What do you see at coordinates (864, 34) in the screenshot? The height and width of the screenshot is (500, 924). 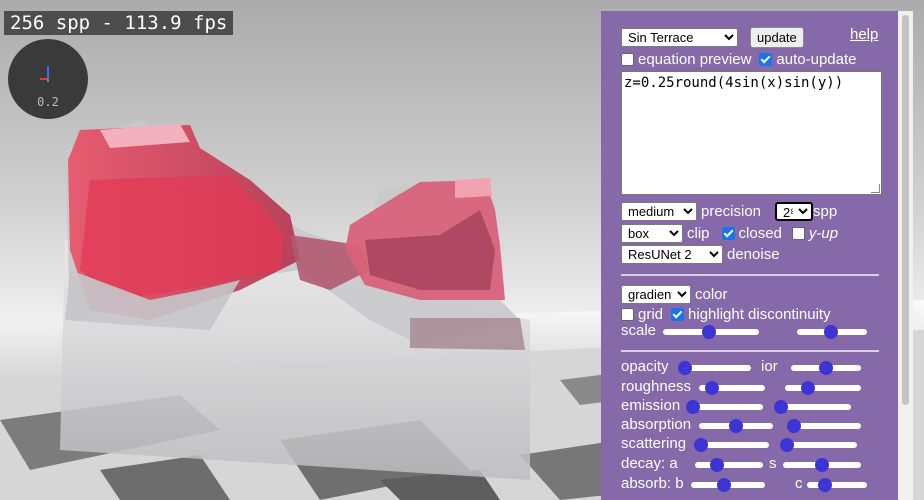 I see `help-link: help` at bounding box center [864, 34].